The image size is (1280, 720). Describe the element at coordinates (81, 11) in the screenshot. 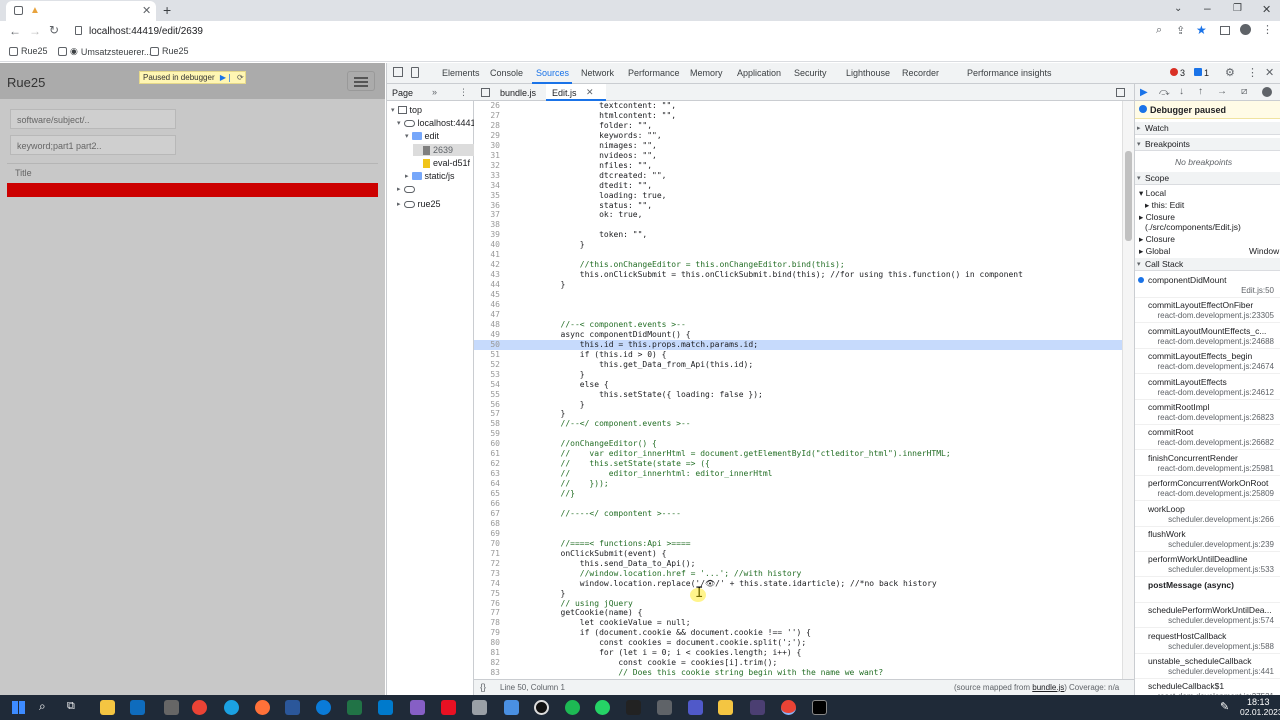

I see `browser-tab: ▲ ✕` at that location.